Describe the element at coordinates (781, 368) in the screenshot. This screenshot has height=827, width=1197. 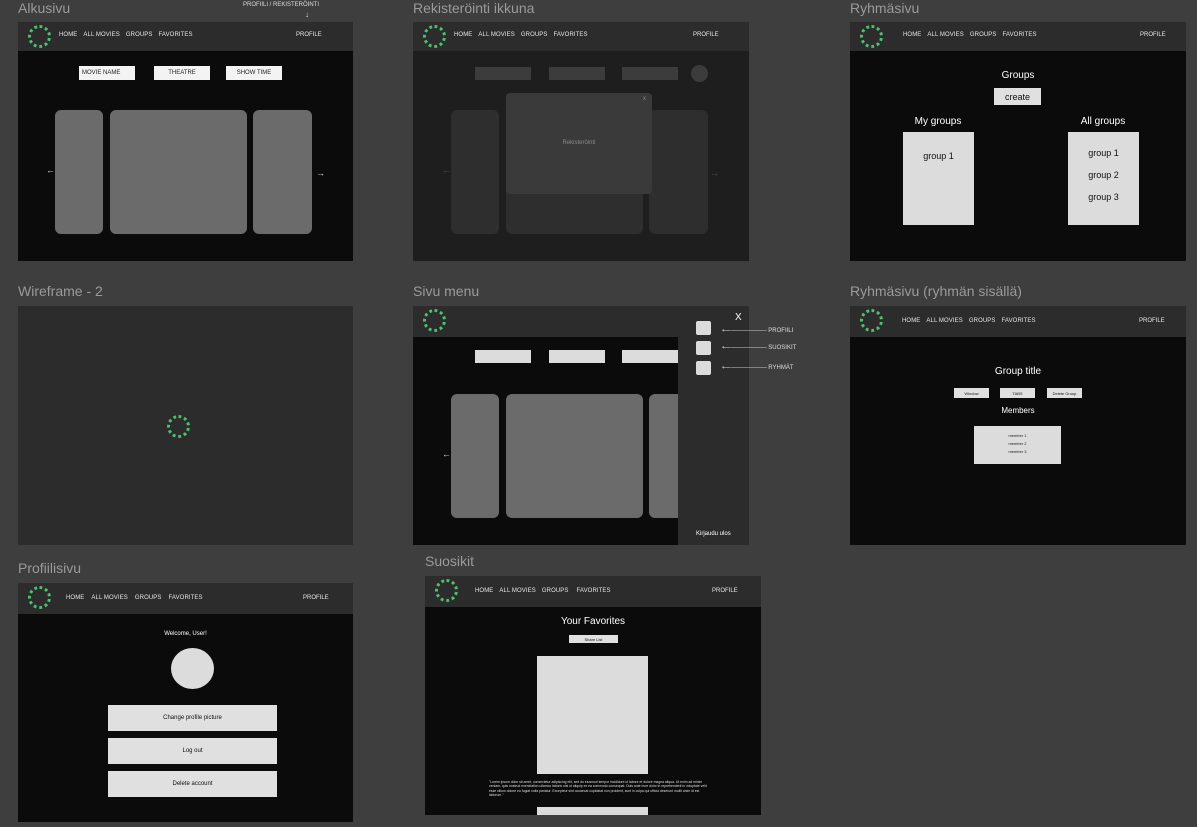
I see `annotation-ryhmat-label: RYHMÄT` at that location.